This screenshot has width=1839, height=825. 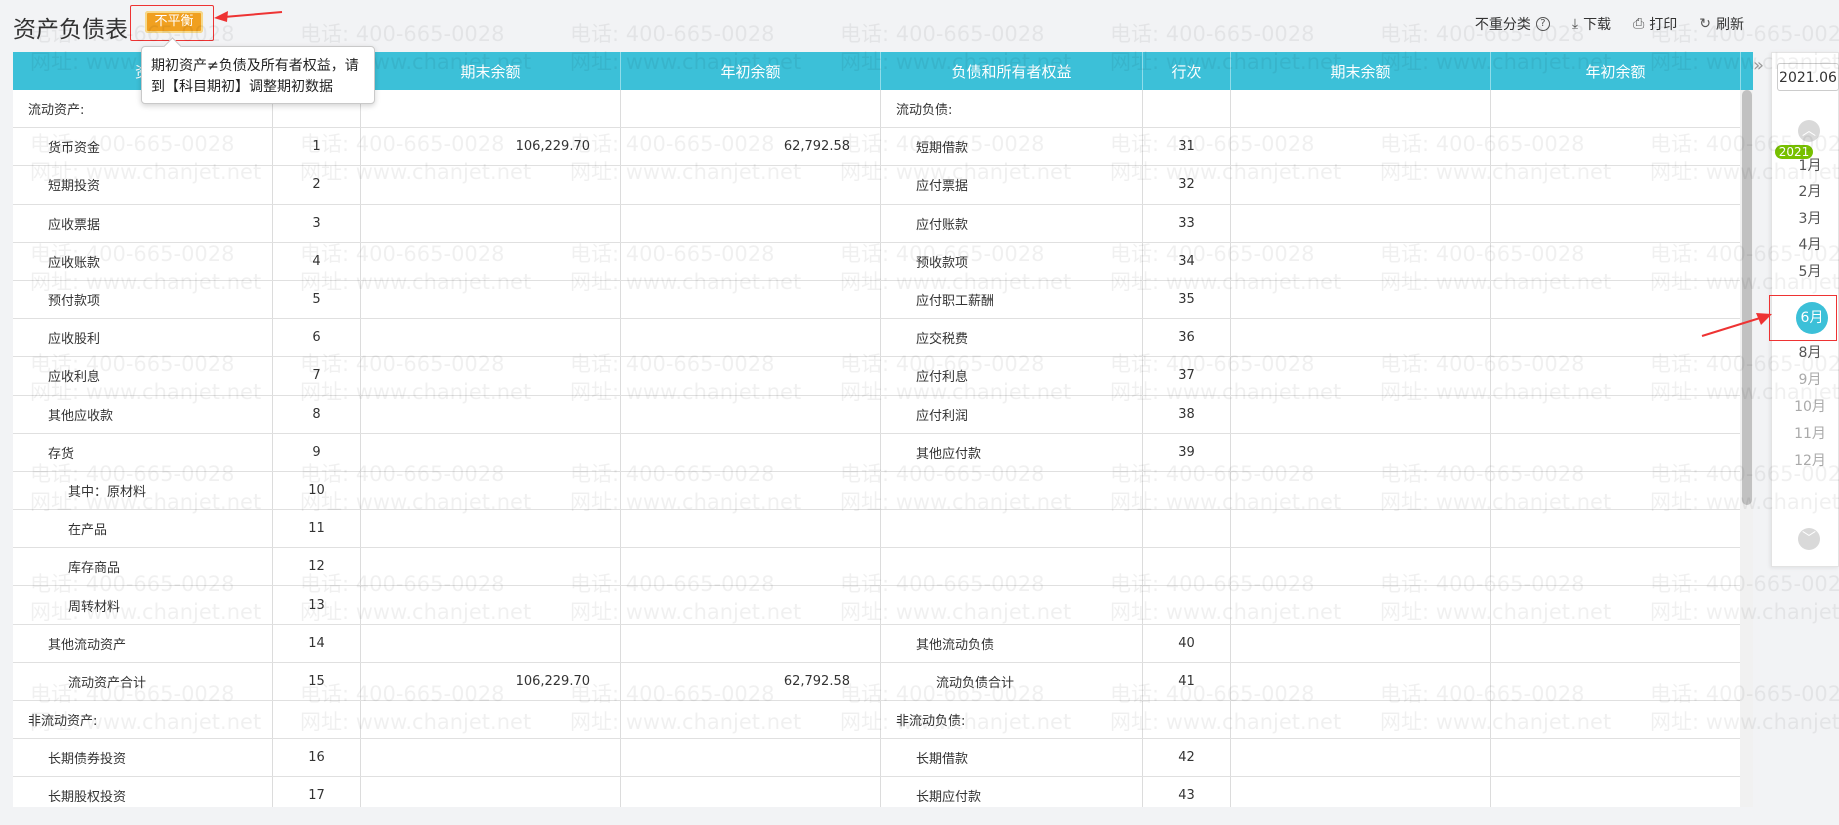 I want to click on help-icon: ?, so click(x=1542, y=24).